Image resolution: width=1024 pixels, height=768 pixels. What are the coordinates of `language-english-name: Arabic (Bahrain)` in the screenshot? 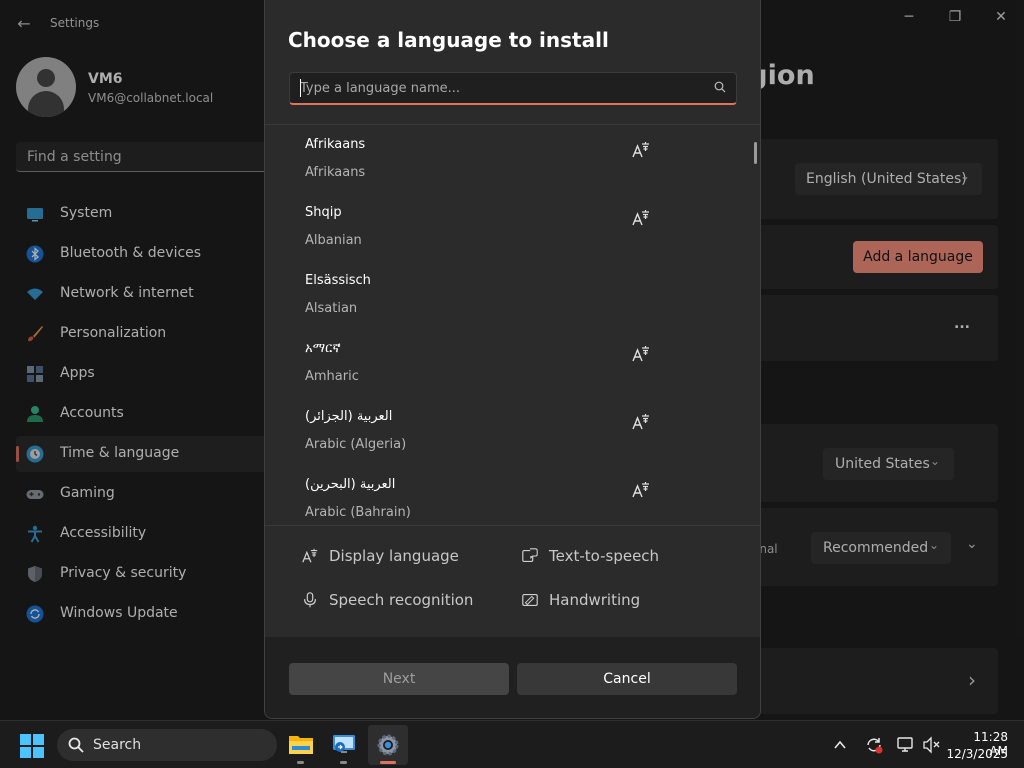 It's located at (358, 512).